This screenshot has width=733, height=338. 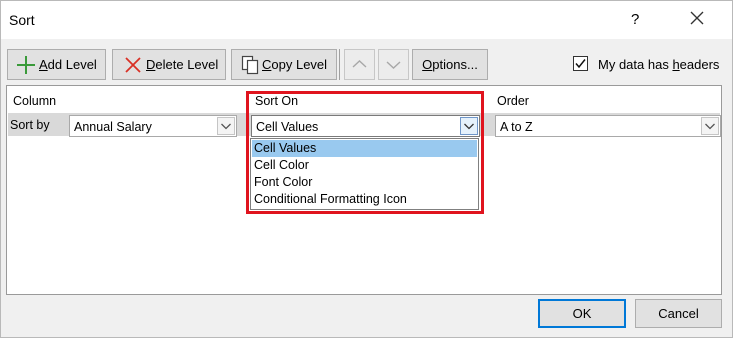 What do you see at coordinates (113, 127) in the screenshot?
I see `column-select-value: Annual Salary` at bounding box center [113, 127].